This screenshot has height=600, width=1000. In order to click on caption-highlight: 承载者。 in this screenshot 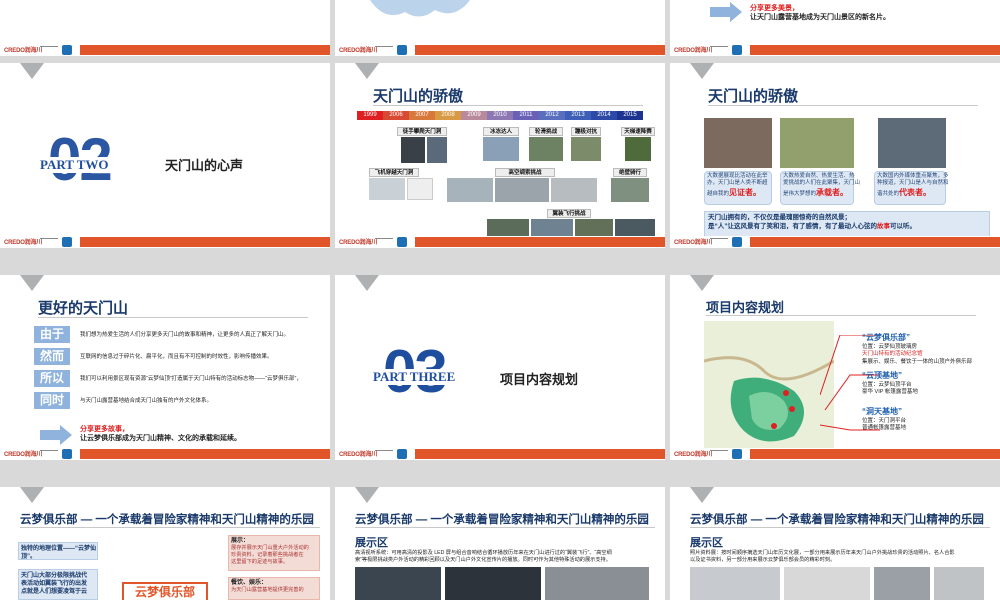, I will do `click(832, 192)`.